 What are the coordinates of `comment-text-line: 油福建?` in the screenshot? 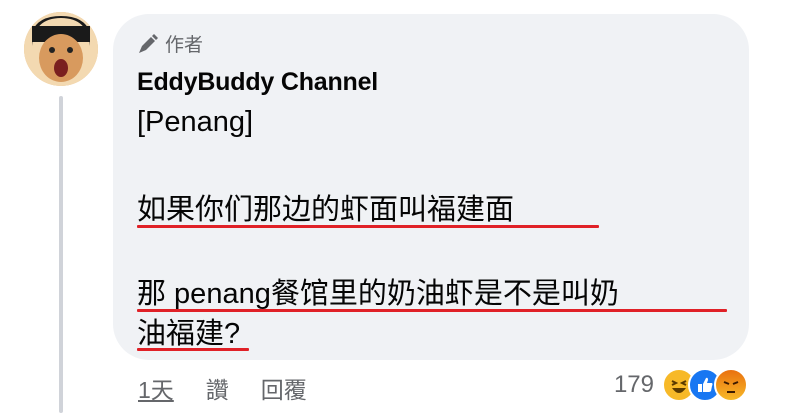 It's located at (189, 334).